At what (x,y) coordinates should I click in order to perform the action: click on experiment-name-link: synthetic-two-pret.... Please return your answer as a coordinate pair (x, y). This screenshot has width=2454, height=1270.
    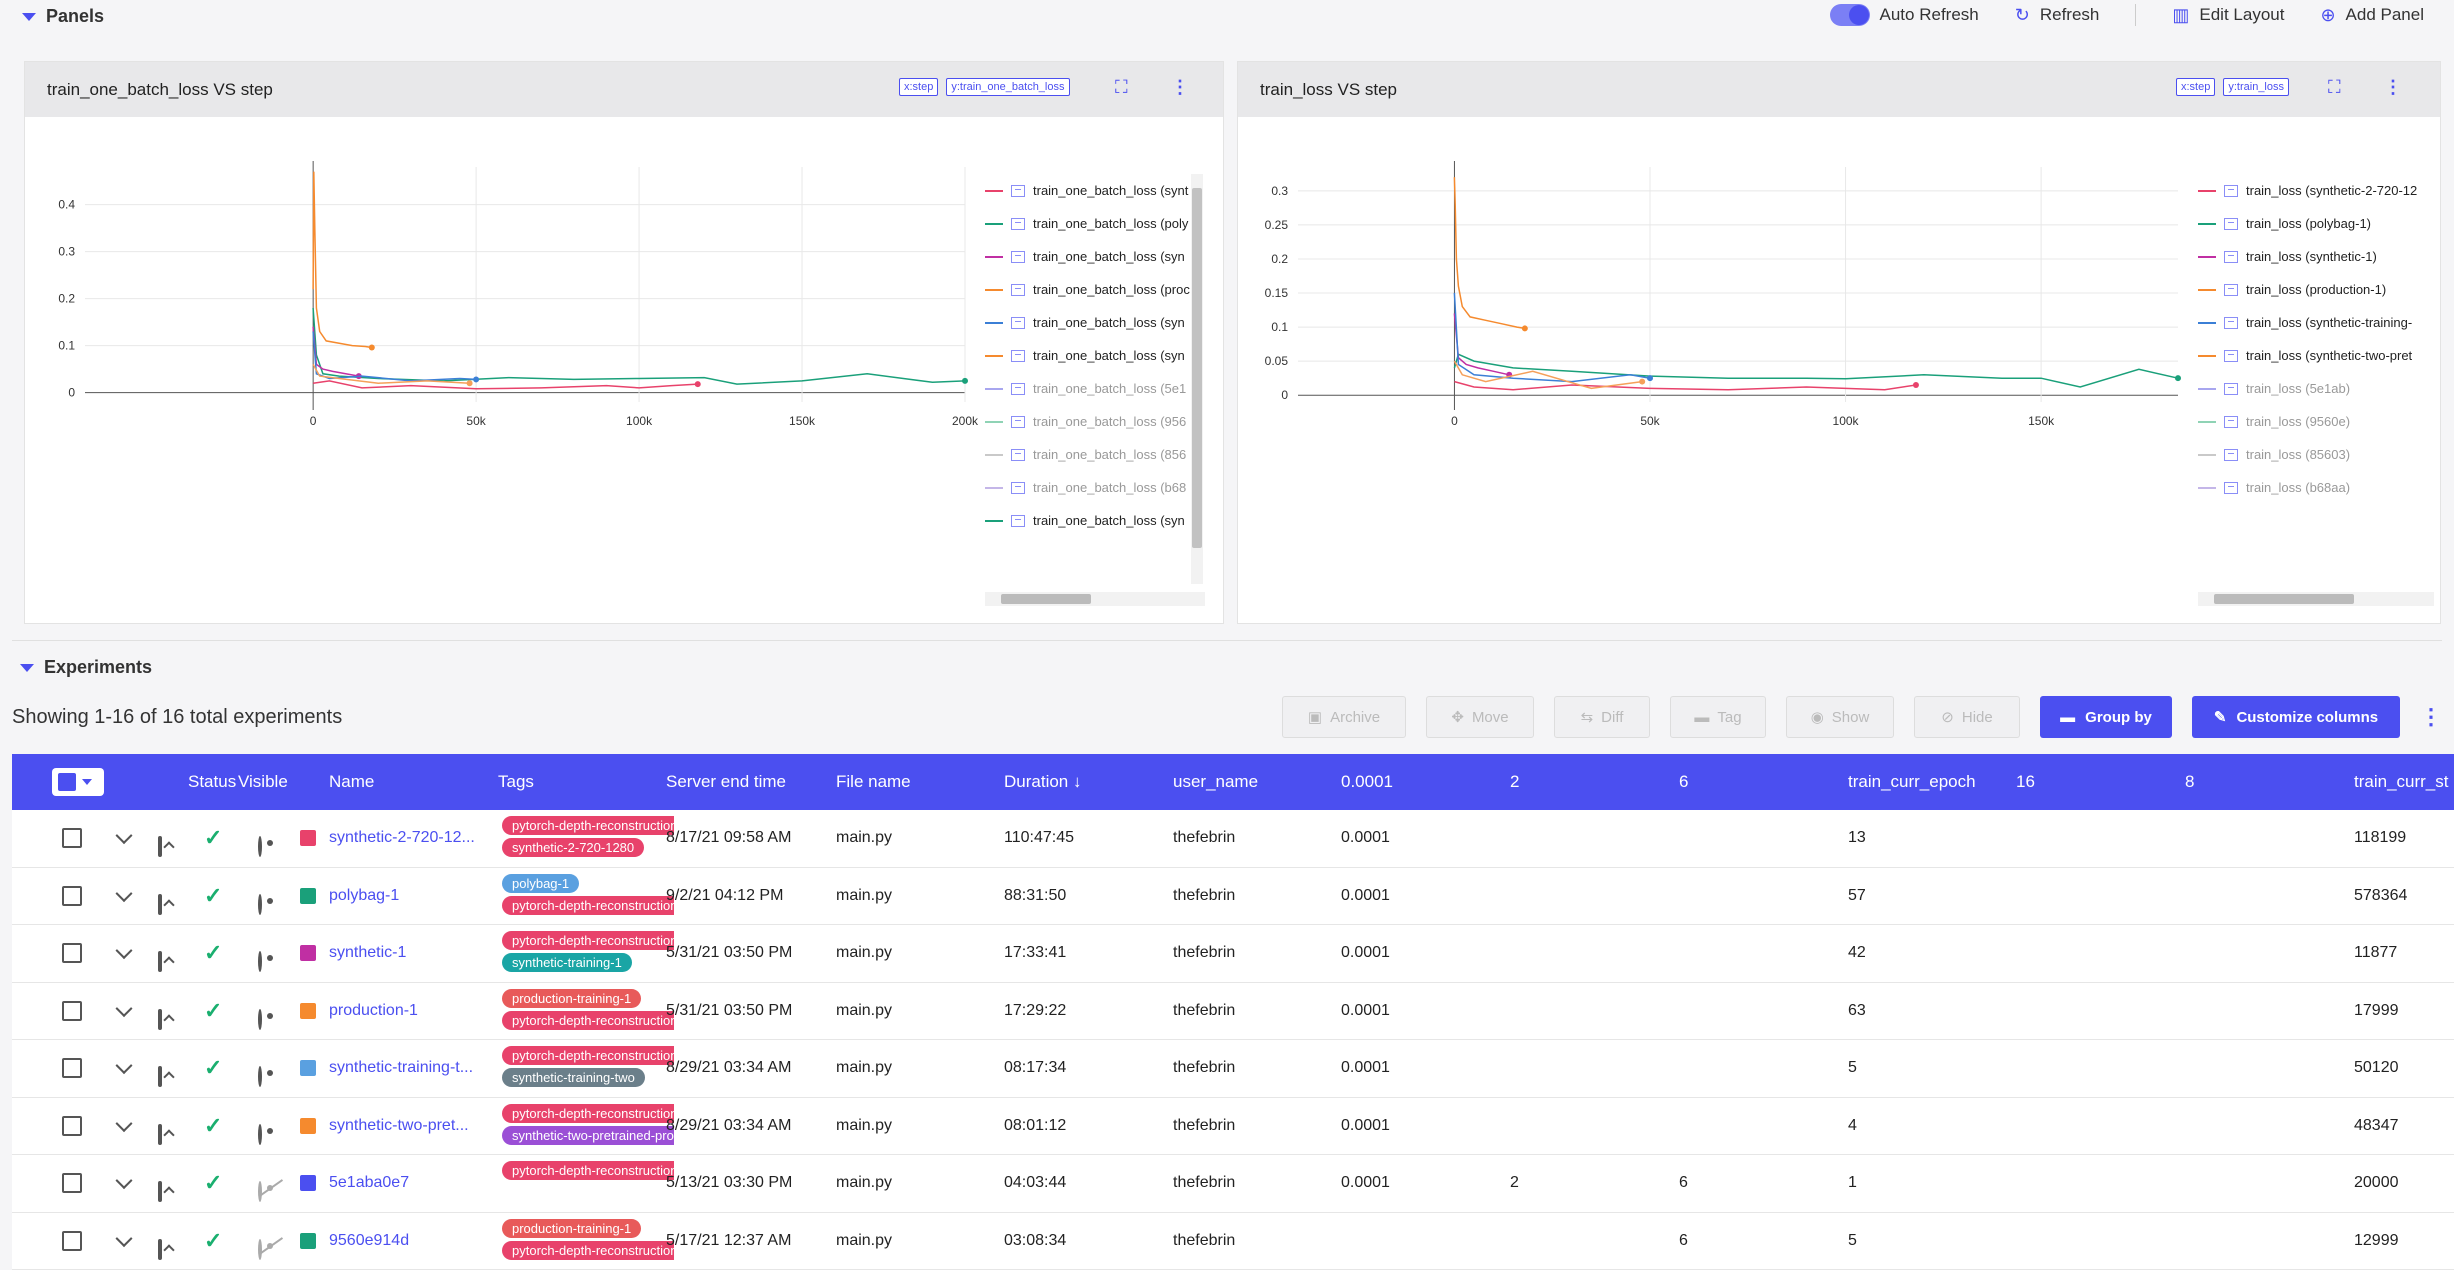
    Looking at the image, I should click on (399, 1126).